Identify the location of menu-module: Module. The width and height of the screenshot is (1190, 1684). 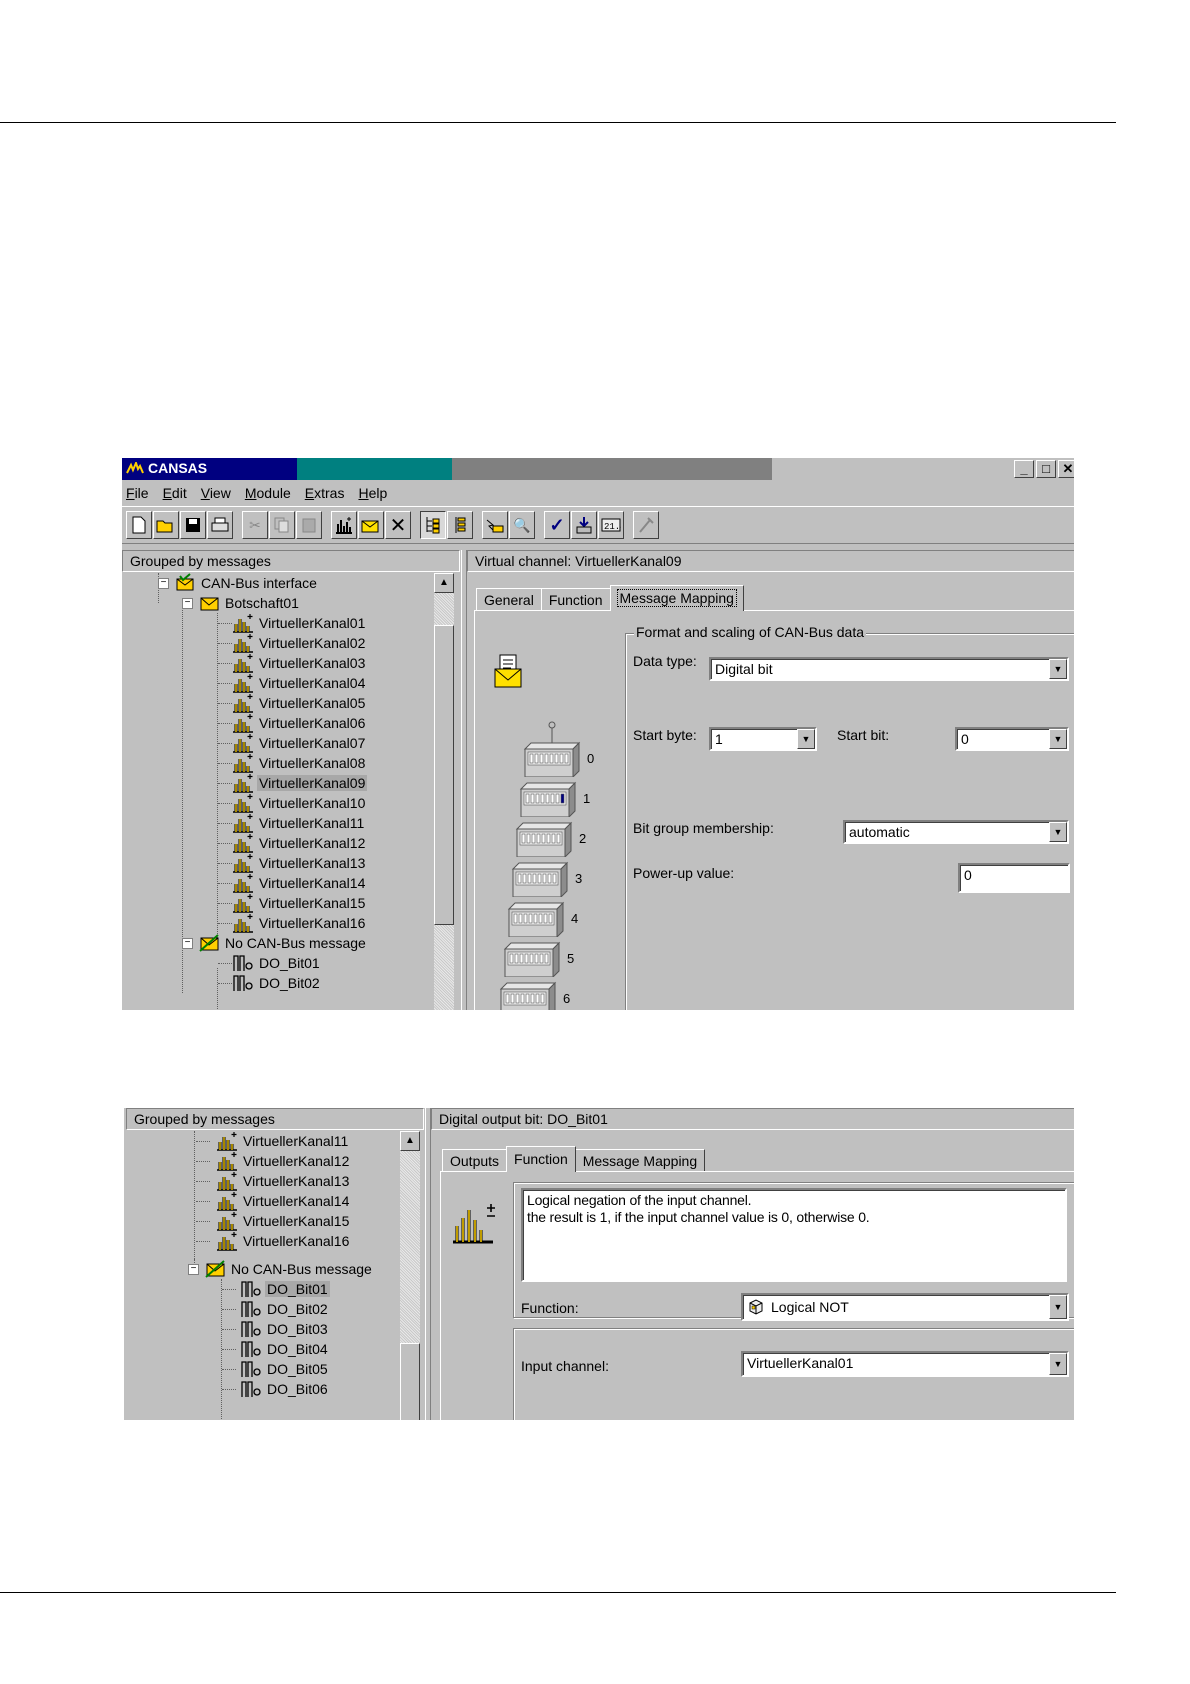
(268, 493).